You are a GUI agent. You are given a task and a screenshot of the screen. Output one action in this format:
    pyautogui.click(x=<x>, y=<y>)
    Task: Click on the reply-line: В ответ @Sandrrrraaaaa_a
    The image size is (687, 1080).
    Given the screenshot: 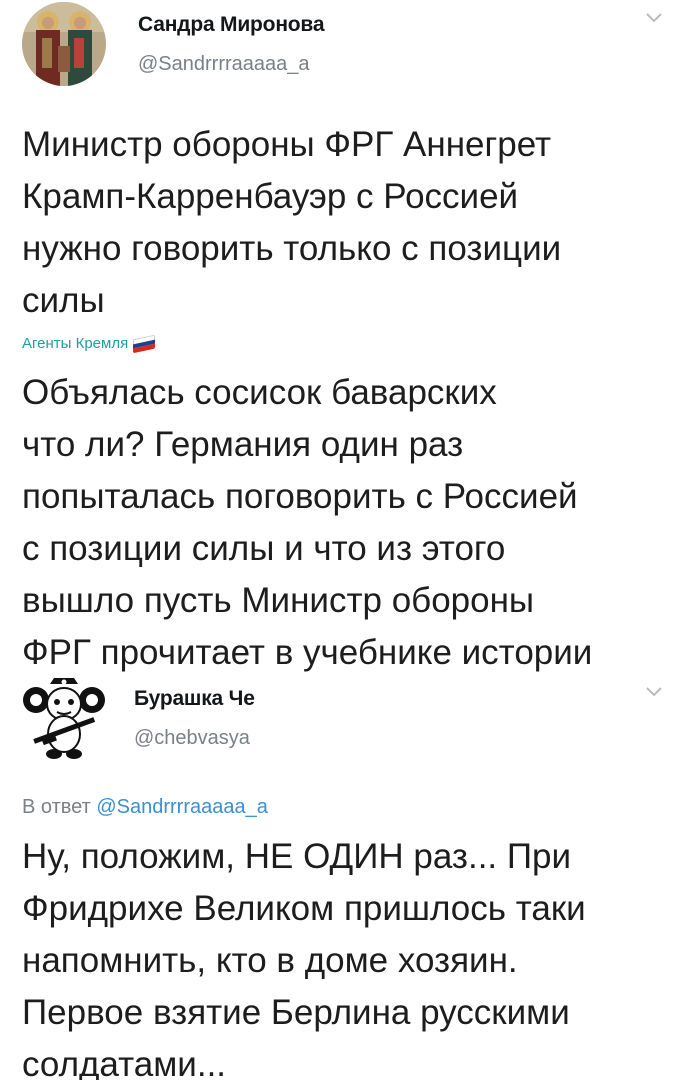 What is the action you would take?
    pyautogui.click(x=145, y=807)
    